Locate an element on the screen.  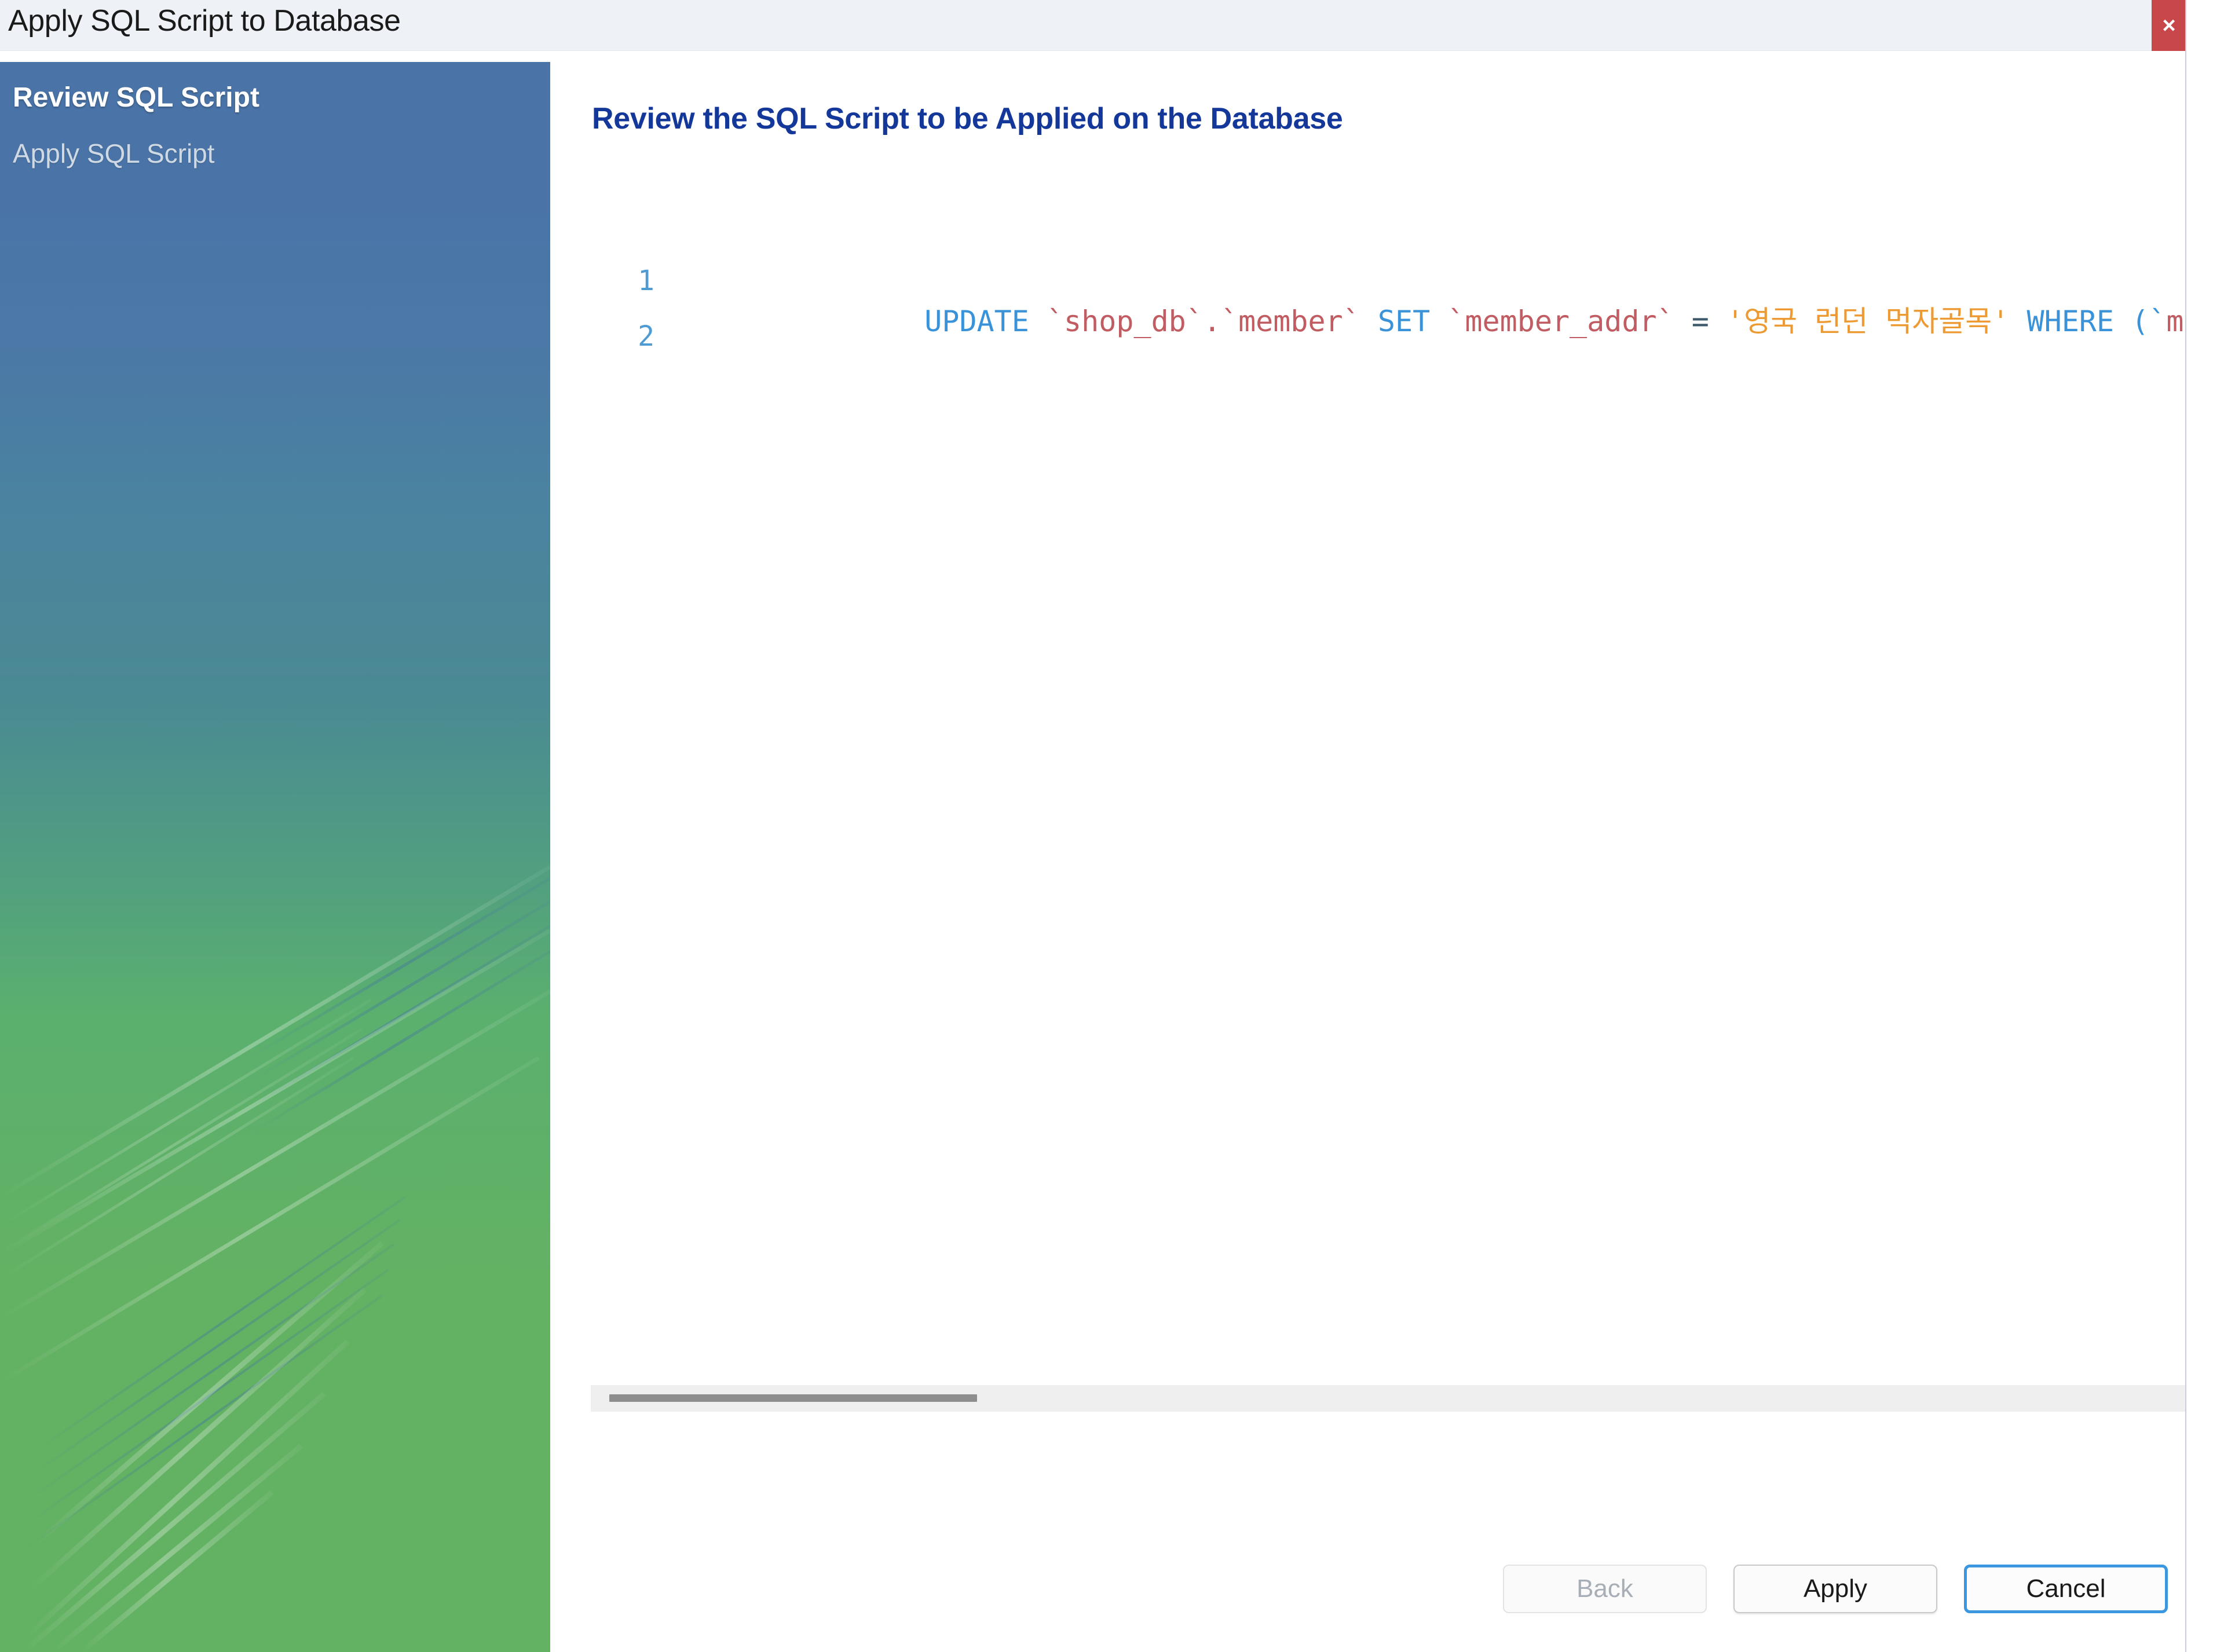
close-button: × is located at coordinates (2168, 26).